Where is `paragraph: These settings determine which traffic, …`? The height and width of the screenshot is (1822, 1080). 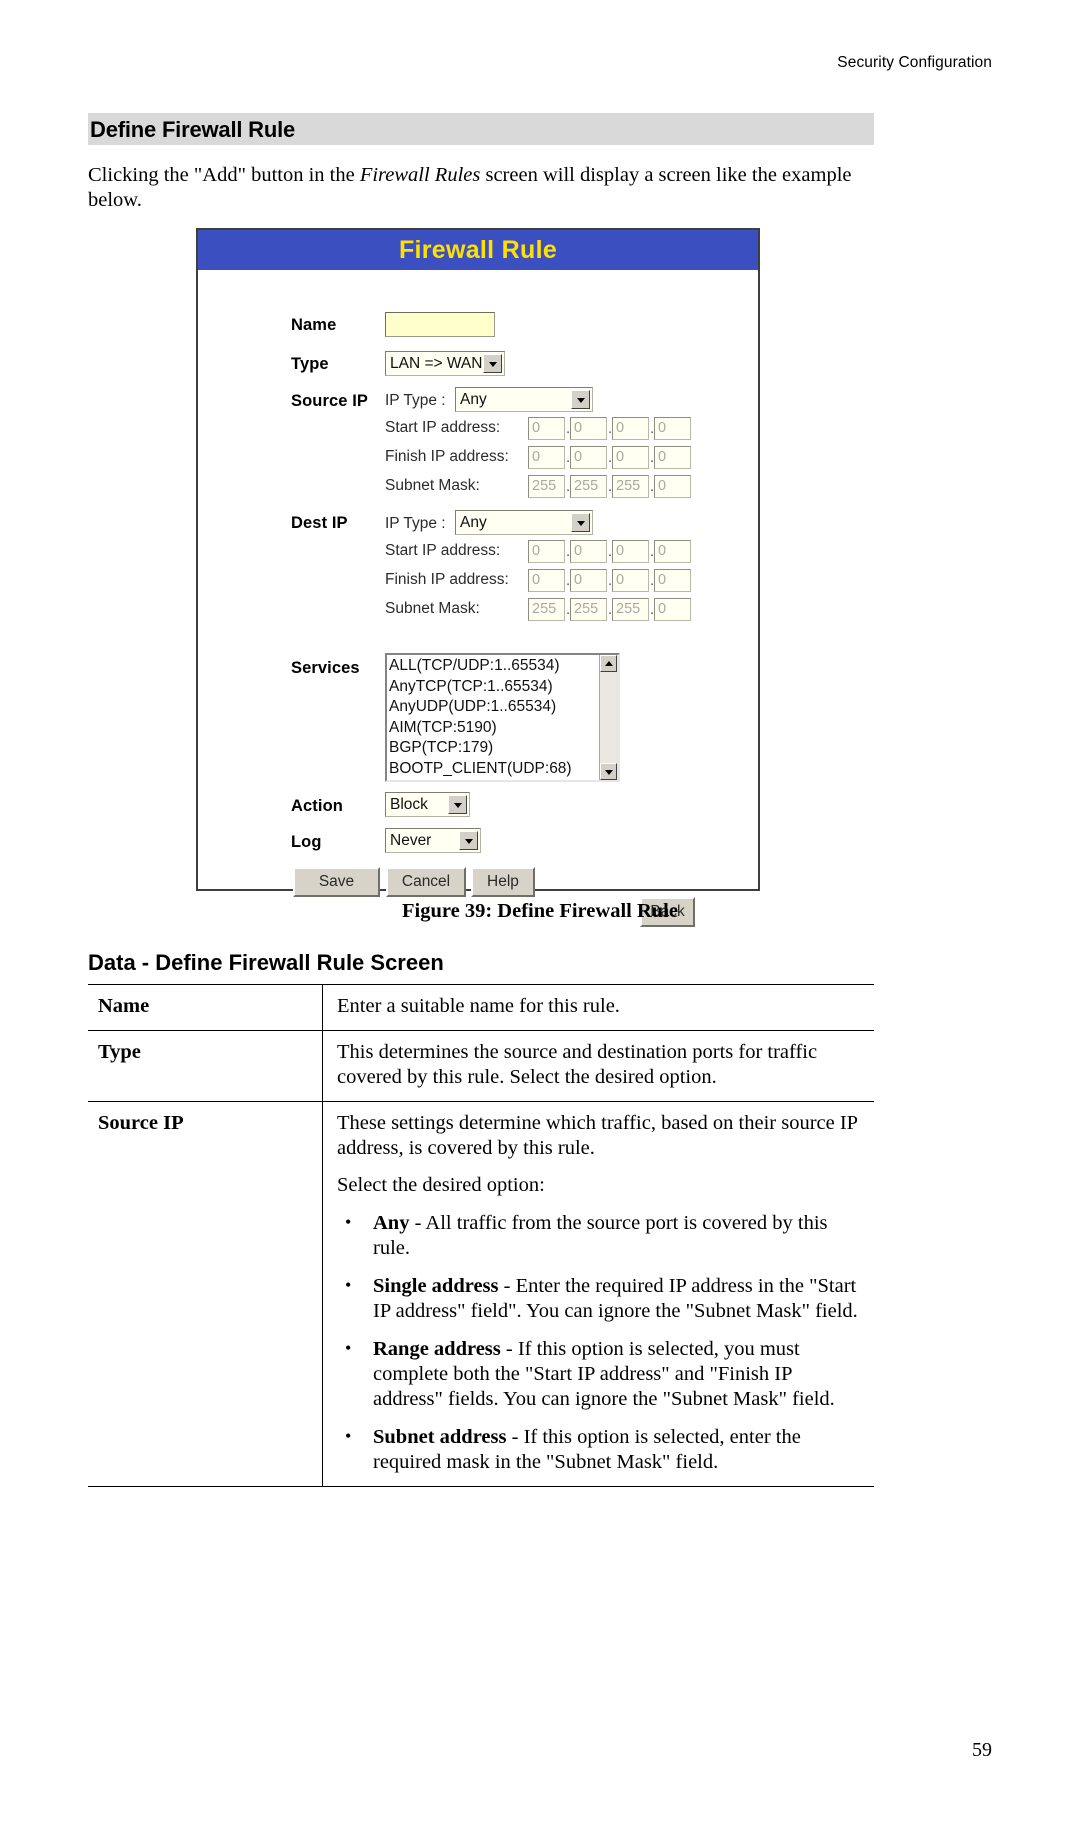
paragraph: These settings determine which traffic, … is located at coordinates (597, 1135).